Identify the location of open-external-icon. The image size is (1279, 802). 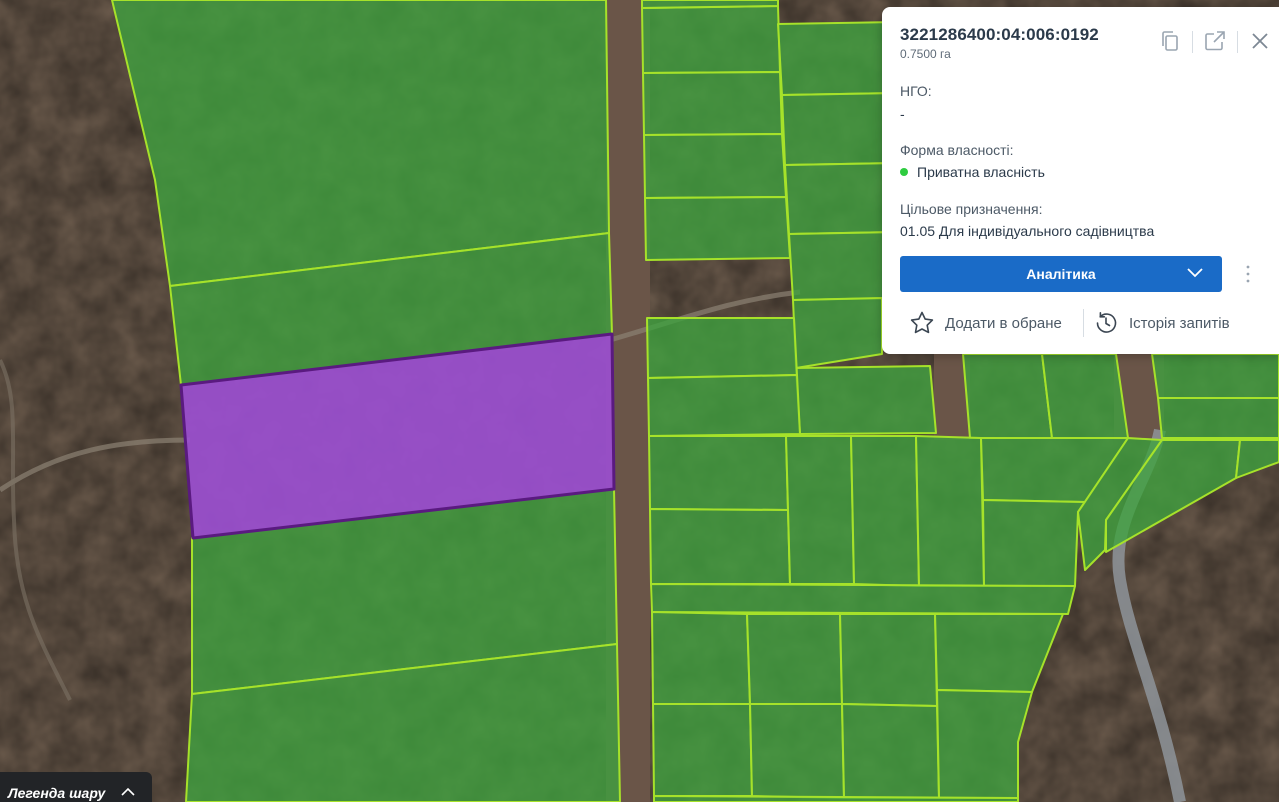
(1215, 41).